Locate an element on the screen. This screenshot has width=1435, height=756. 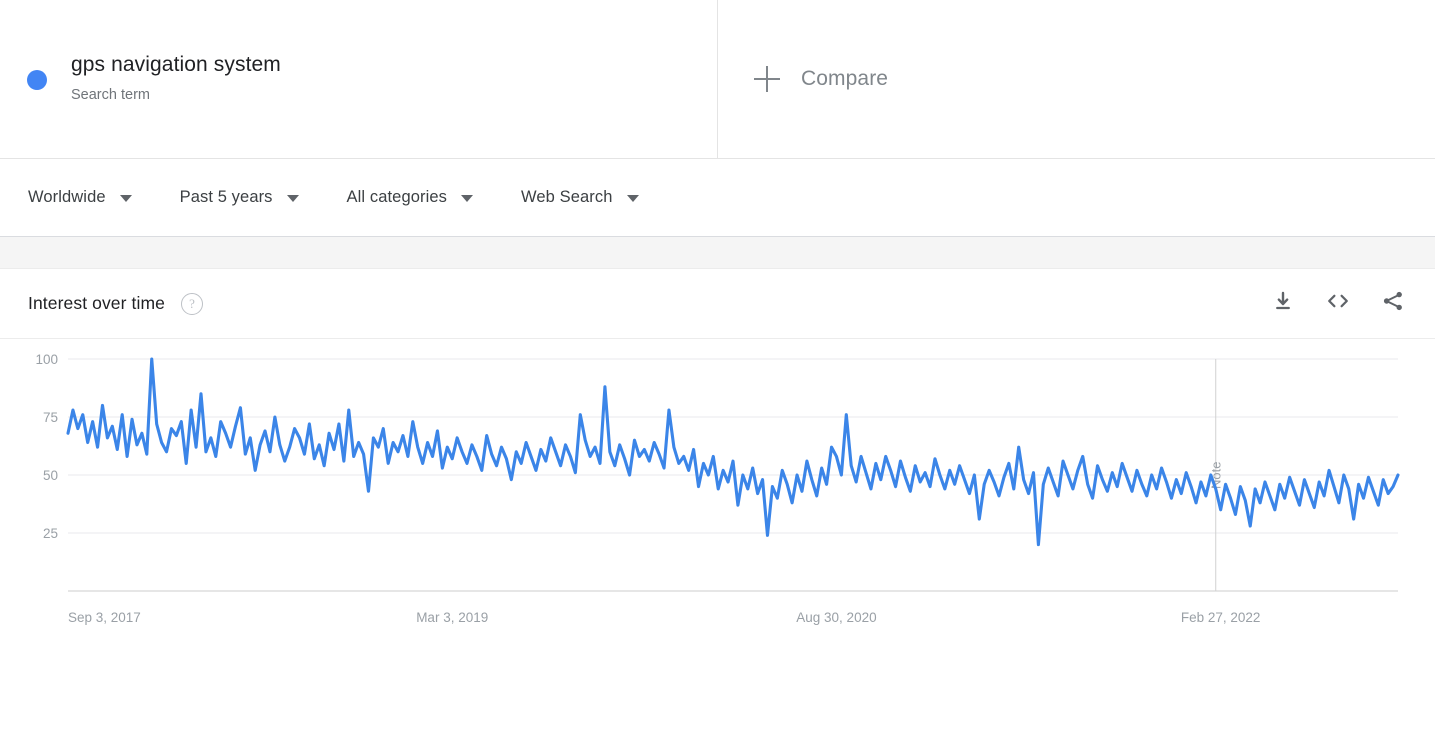
filter-time-range: Past 5 years is located at coordinates (239, 197).